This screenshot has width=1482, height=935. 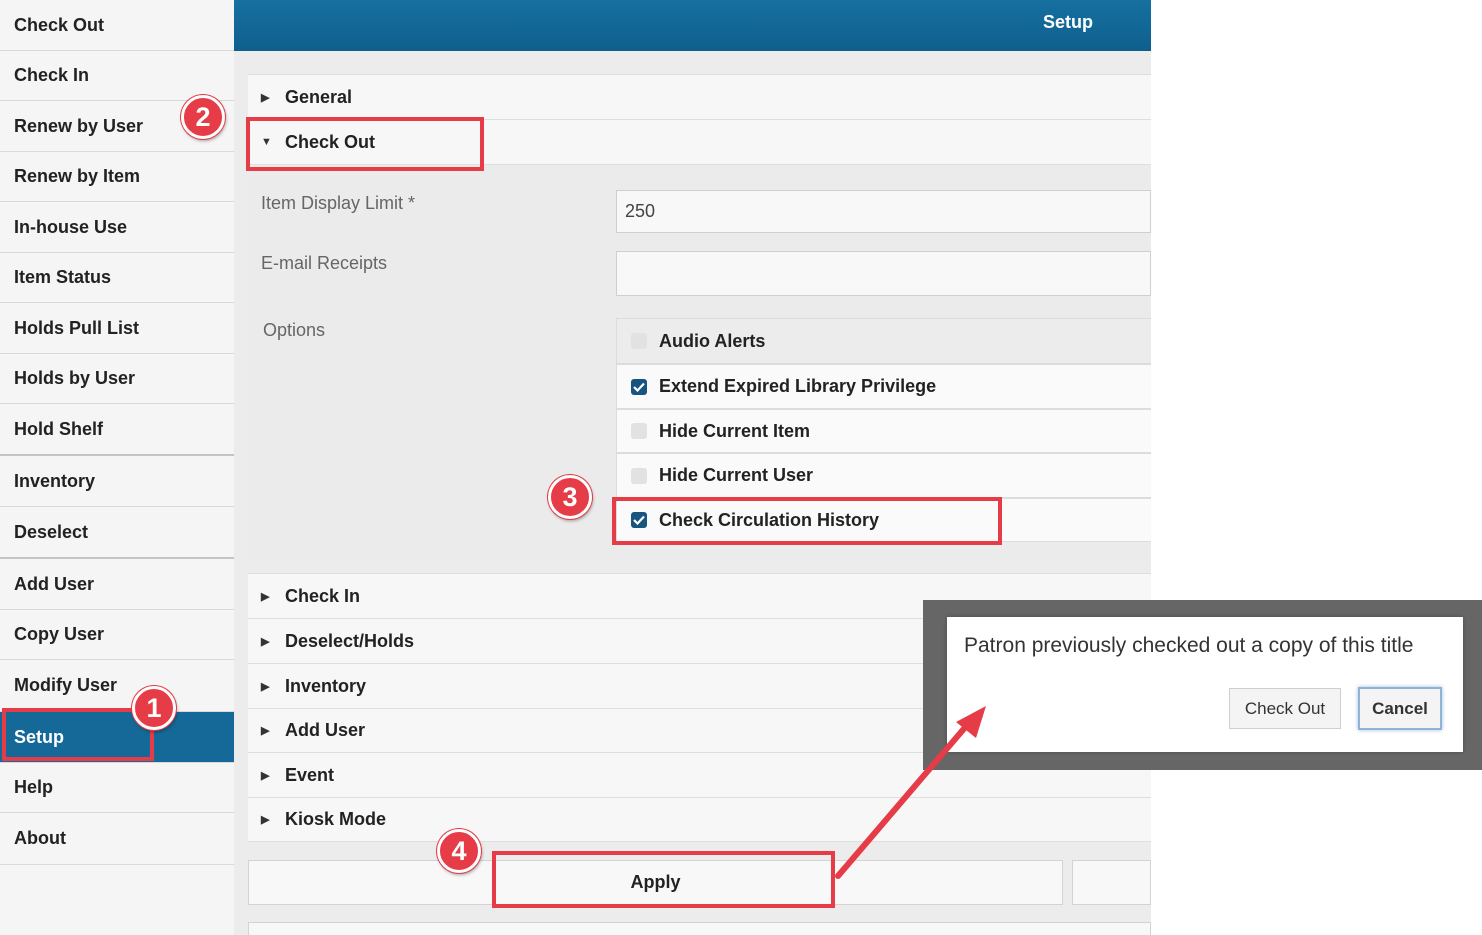 I want to click on sidebar-item-item-status: Item Status, so click(x=117, y=278).